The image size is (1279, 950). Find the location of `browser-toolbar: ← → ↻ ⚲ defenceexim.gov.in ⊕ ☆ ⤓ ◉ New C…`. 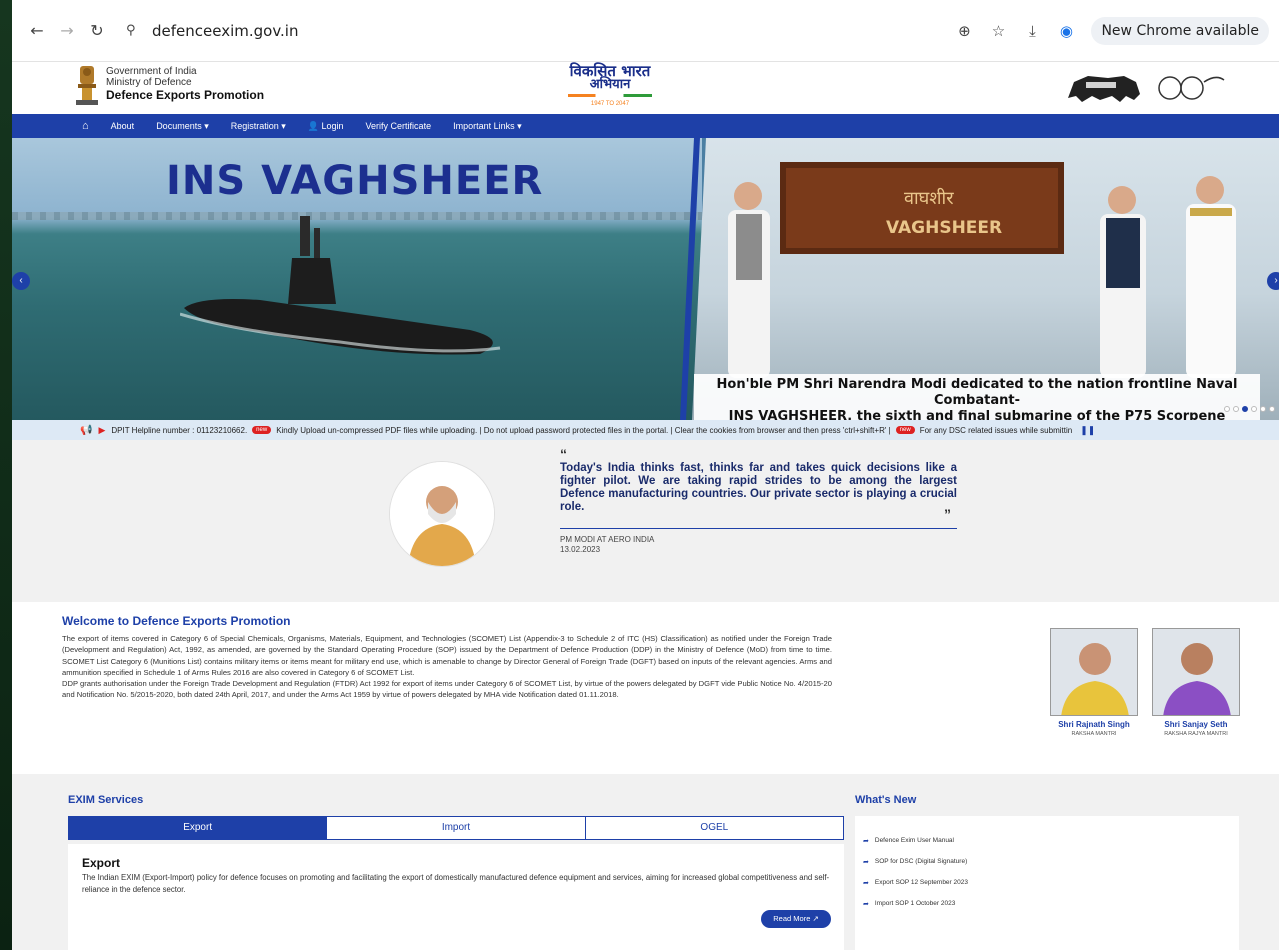

browser-toolbar: ← → ↻ ⚲ defenceexim.gov.in ⊕ ☆ ⤓ ◉ New C… is located at coordinates (645, 31).